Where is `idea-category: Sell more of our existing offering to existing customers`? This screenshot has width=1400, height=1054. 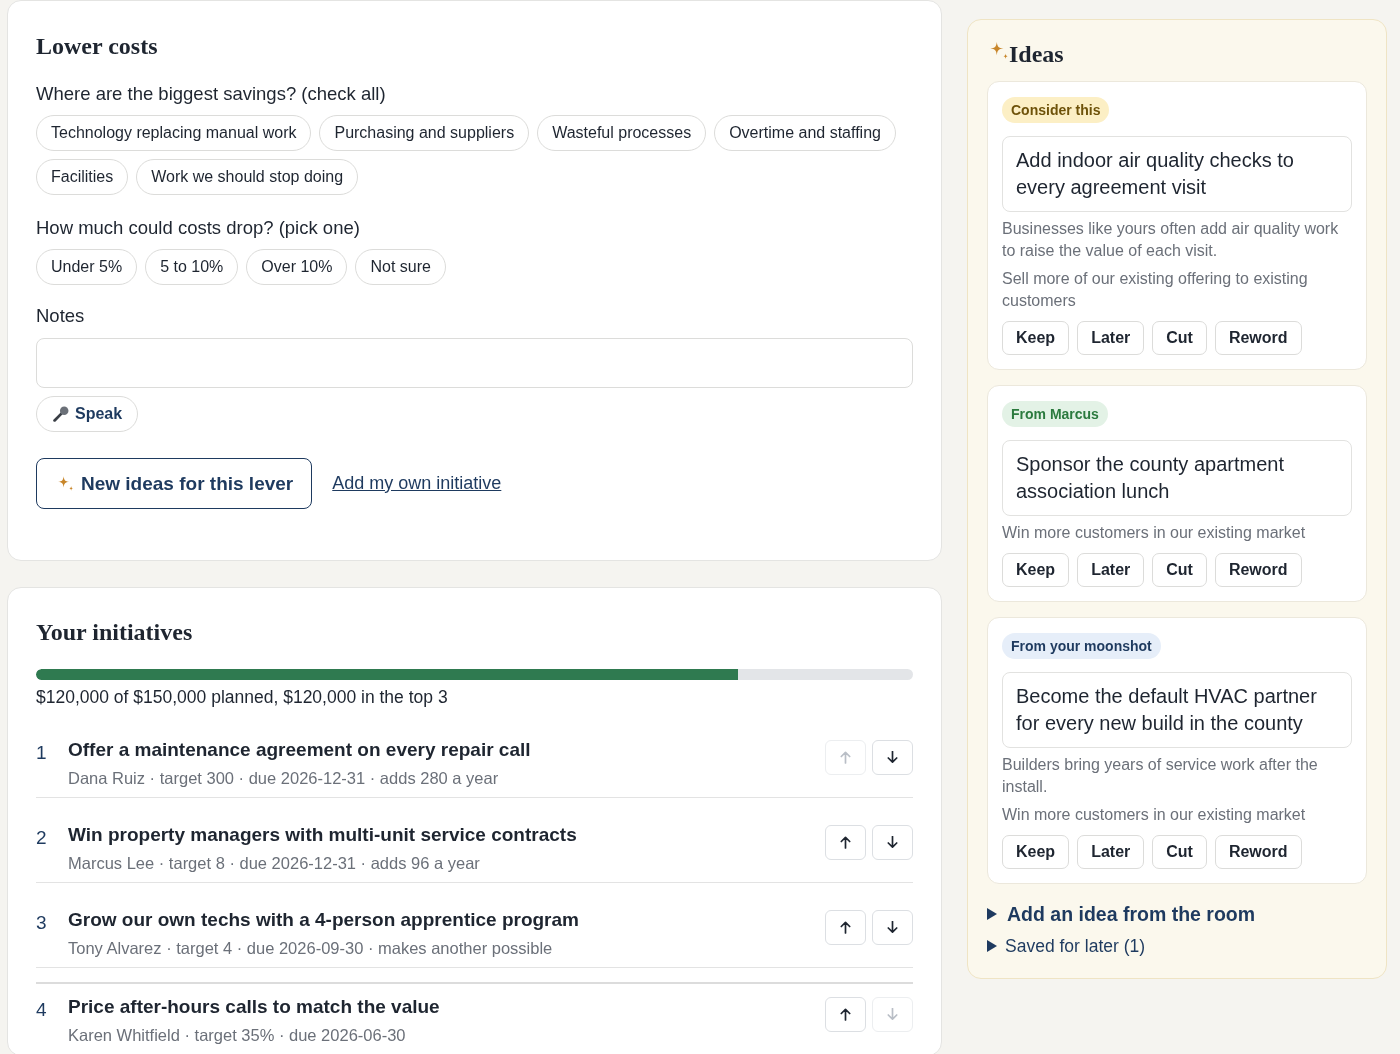 idea-category: Sell more of our existing offering to existing customers is located at coordinates (1155, 290).